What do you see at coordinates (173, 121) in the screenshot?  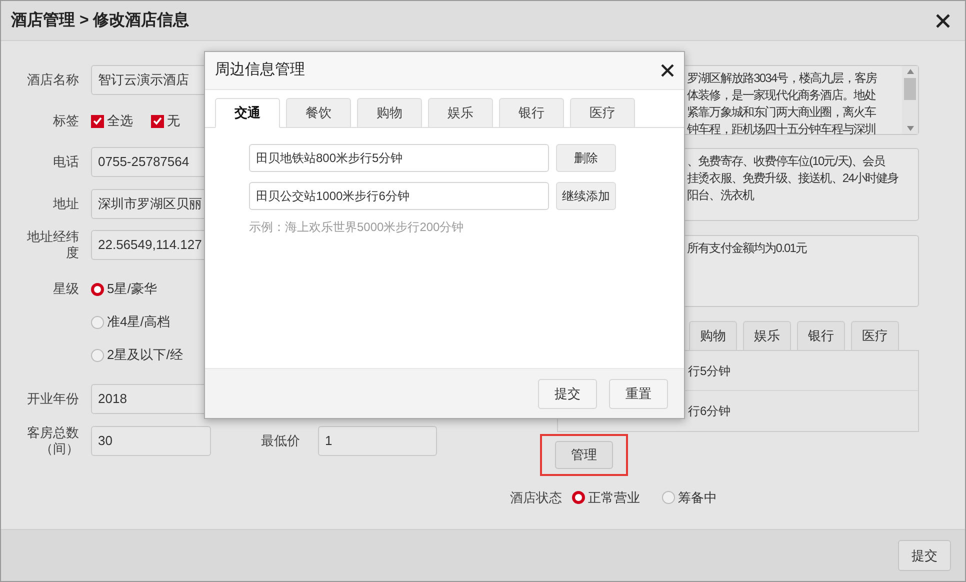 I see `checkbox-label: 无` at bounding box center [173, 121].